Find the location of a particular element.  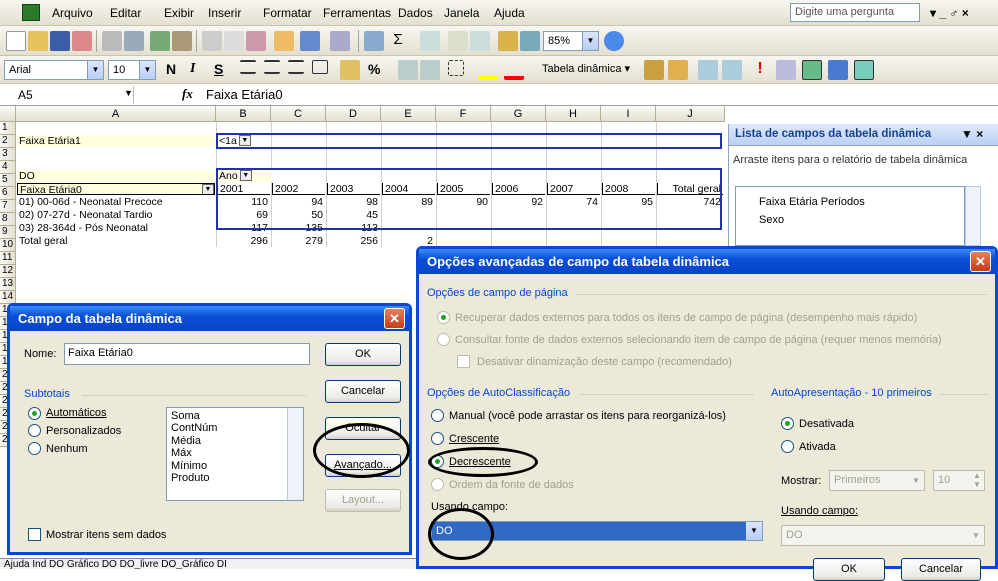

cancel-button: Cancelar is located at coordinates (363, 391).